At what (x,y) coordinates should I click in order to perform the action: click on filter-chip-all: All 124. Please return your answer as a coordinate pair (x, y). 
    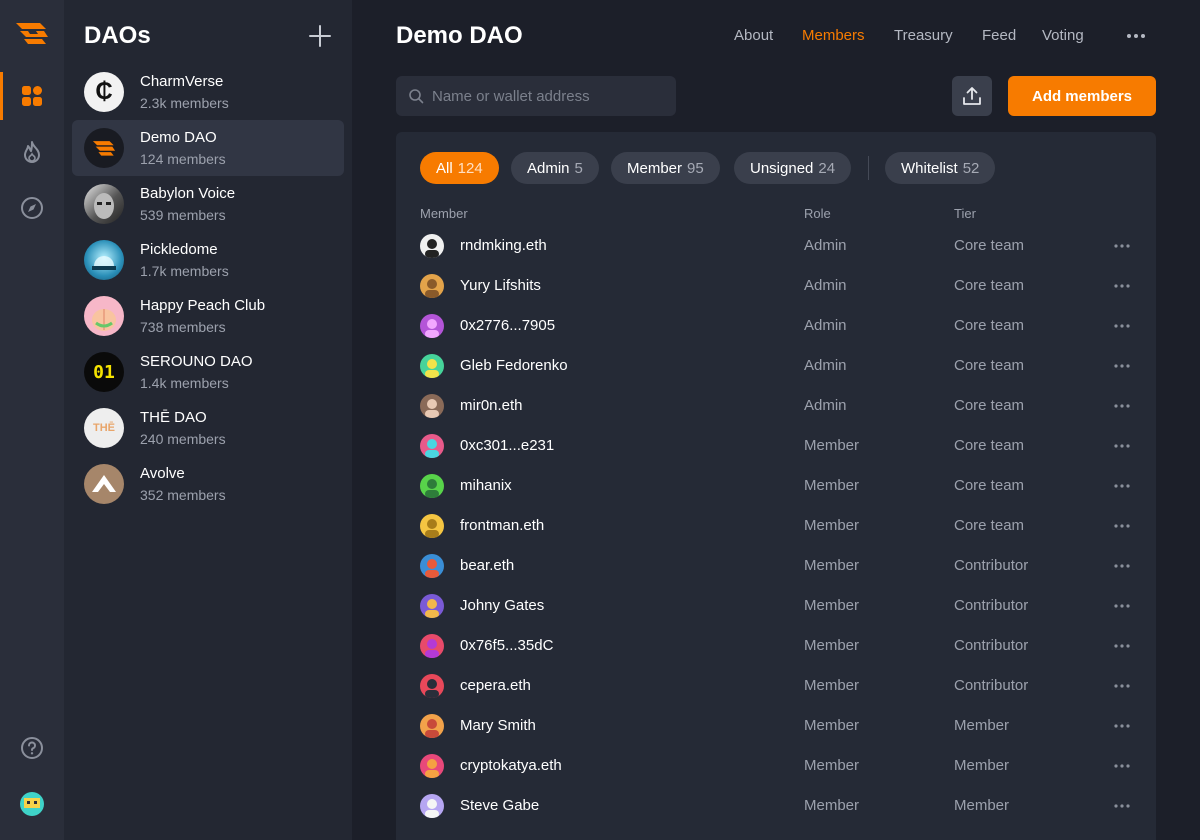
    Looking at the image, I should click on (459, 168).